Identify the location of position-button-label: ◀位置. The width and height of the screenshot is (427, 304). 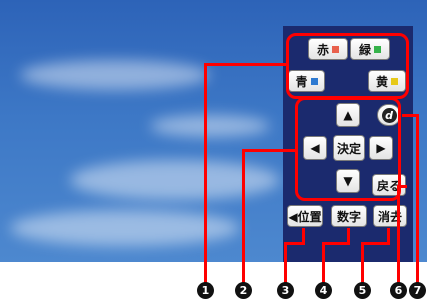
(305, 216).